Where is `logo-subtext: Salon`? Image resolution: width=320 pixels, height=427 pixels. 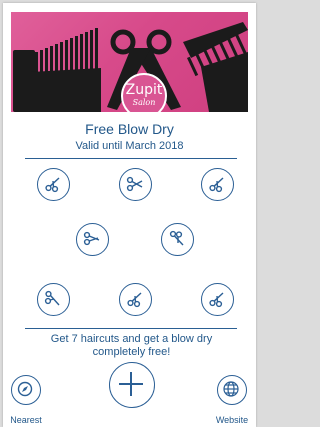
logo-subtext: Salon is located at coordinates (144, 102).